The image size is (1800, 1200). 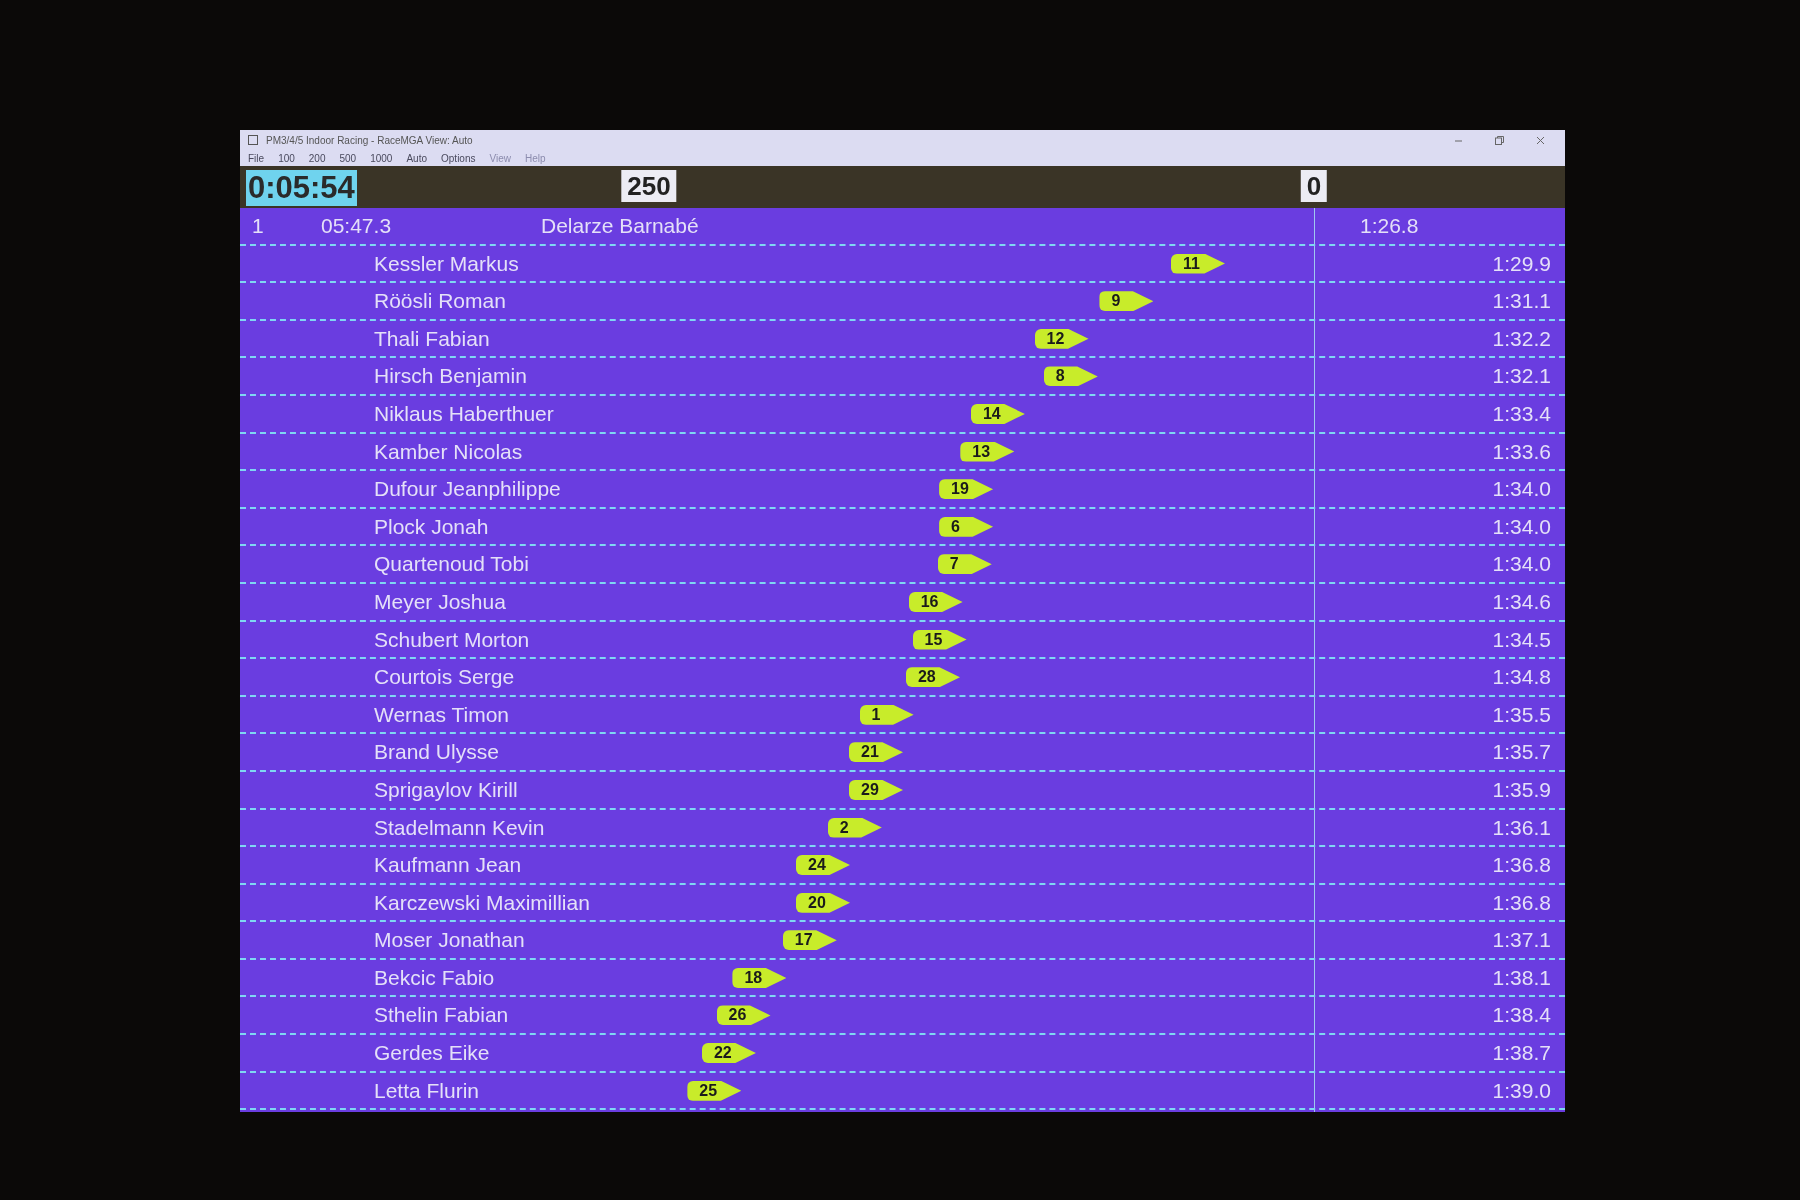 I want to click on result-time: 1:37.1, so click(x=1521, y=940).